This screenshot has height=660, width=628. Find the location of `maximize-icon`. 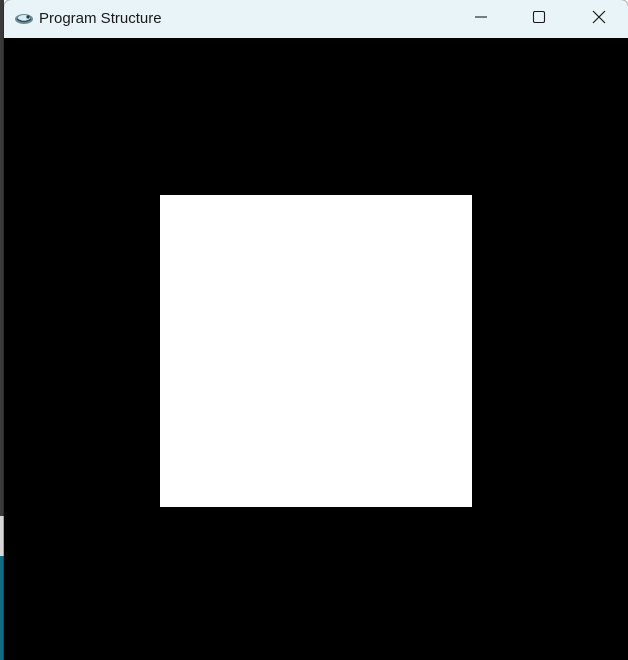

maximize-icon is located at coordinates (539, 19).